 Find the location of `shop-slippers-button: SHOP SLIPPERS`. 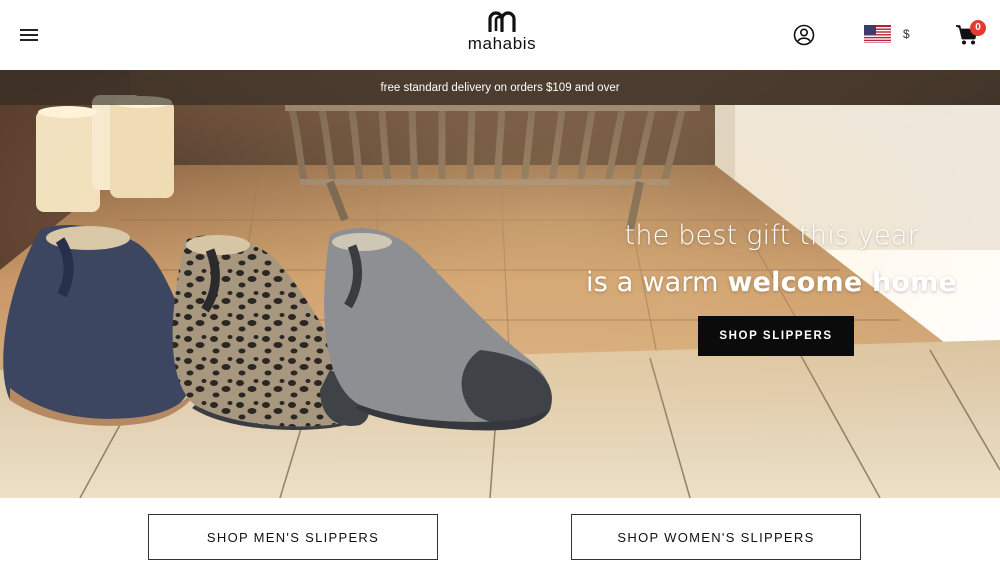

shop-slippers-button: SHOP SLIPPERS is located at coordinates (776, 336).